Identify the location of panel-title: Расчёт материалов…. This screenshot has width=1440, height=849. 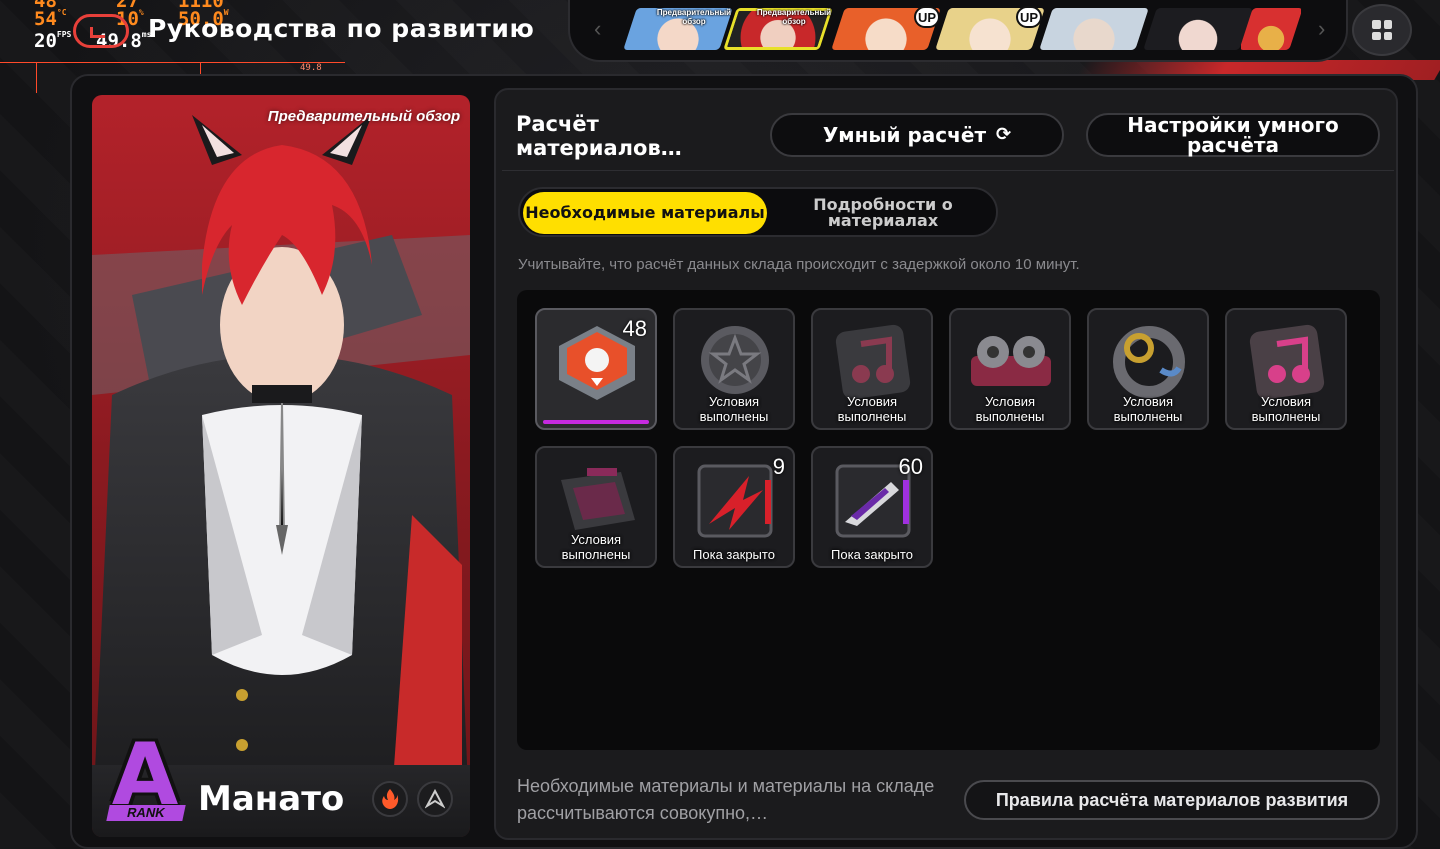
(599, 136).